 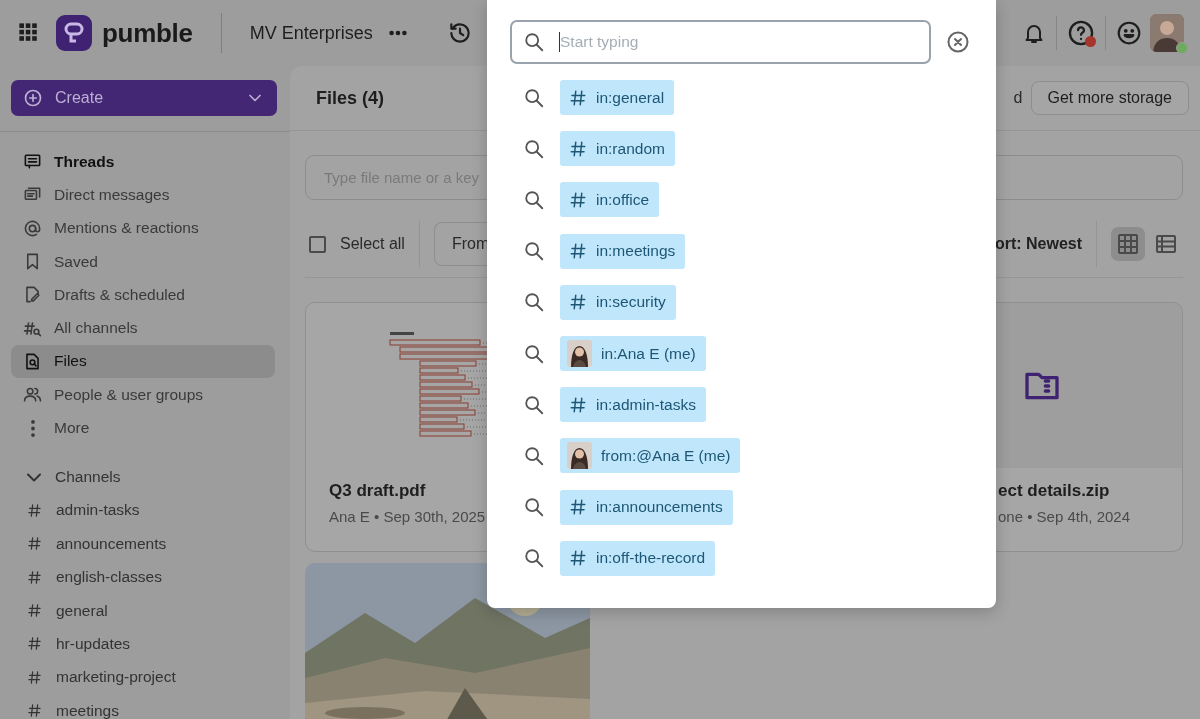 I want to click on grid-view-button, so click(x=1128, y=244).